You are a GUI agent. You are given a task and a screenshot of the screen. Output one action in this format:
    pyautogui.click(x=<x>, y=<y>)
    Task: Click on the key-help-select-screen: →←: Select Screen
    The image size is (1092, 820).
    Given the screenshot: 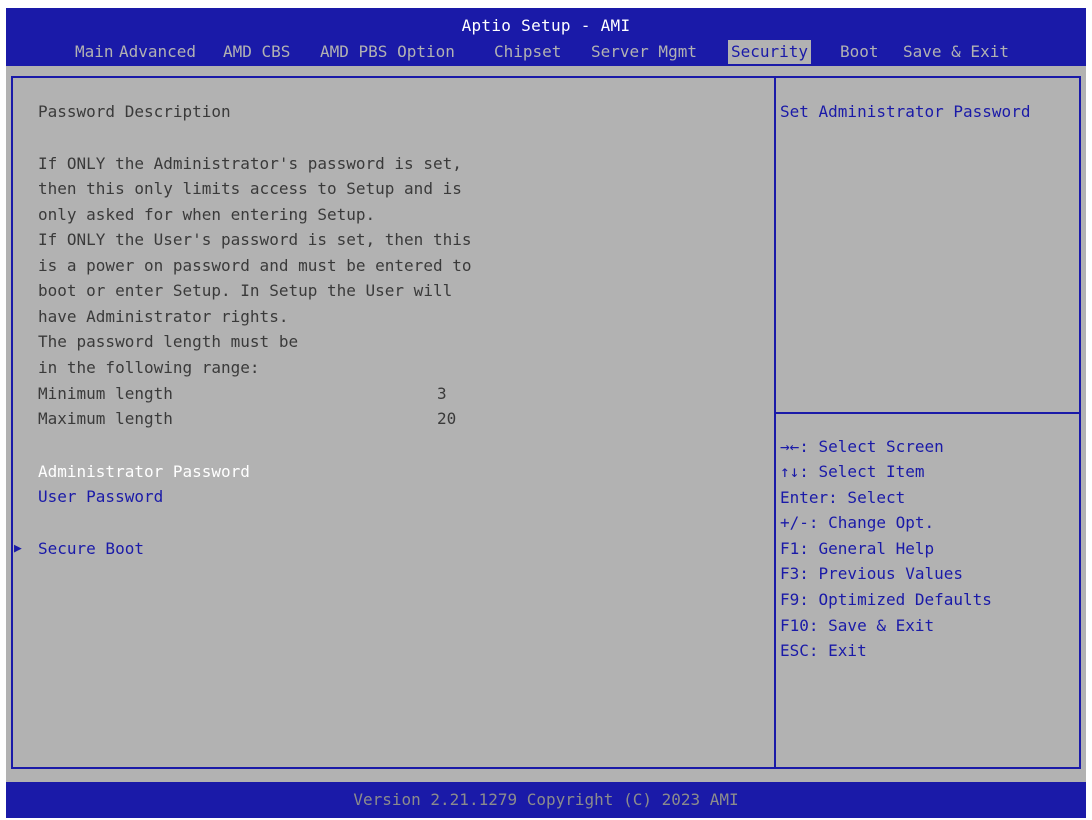 What is the action you would take?
    pyautogui.click(x=862, y=446)
    